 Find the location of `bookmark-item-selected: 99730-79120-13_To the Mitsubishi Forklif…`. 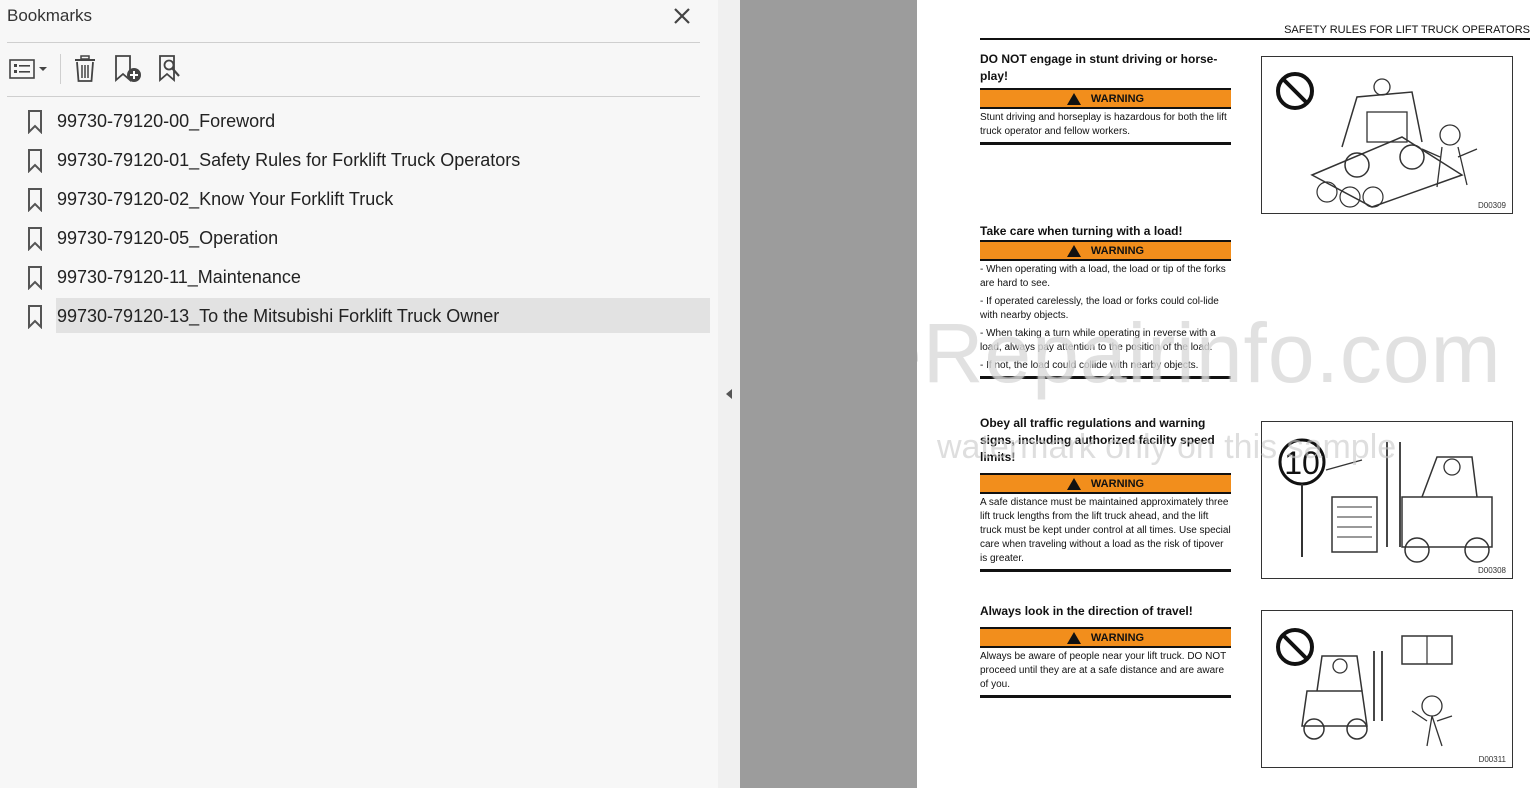

bookmark-item-selected: 99730-79120-13_To the Mitsubishi Forklif… is located at coordinates (359, 317).